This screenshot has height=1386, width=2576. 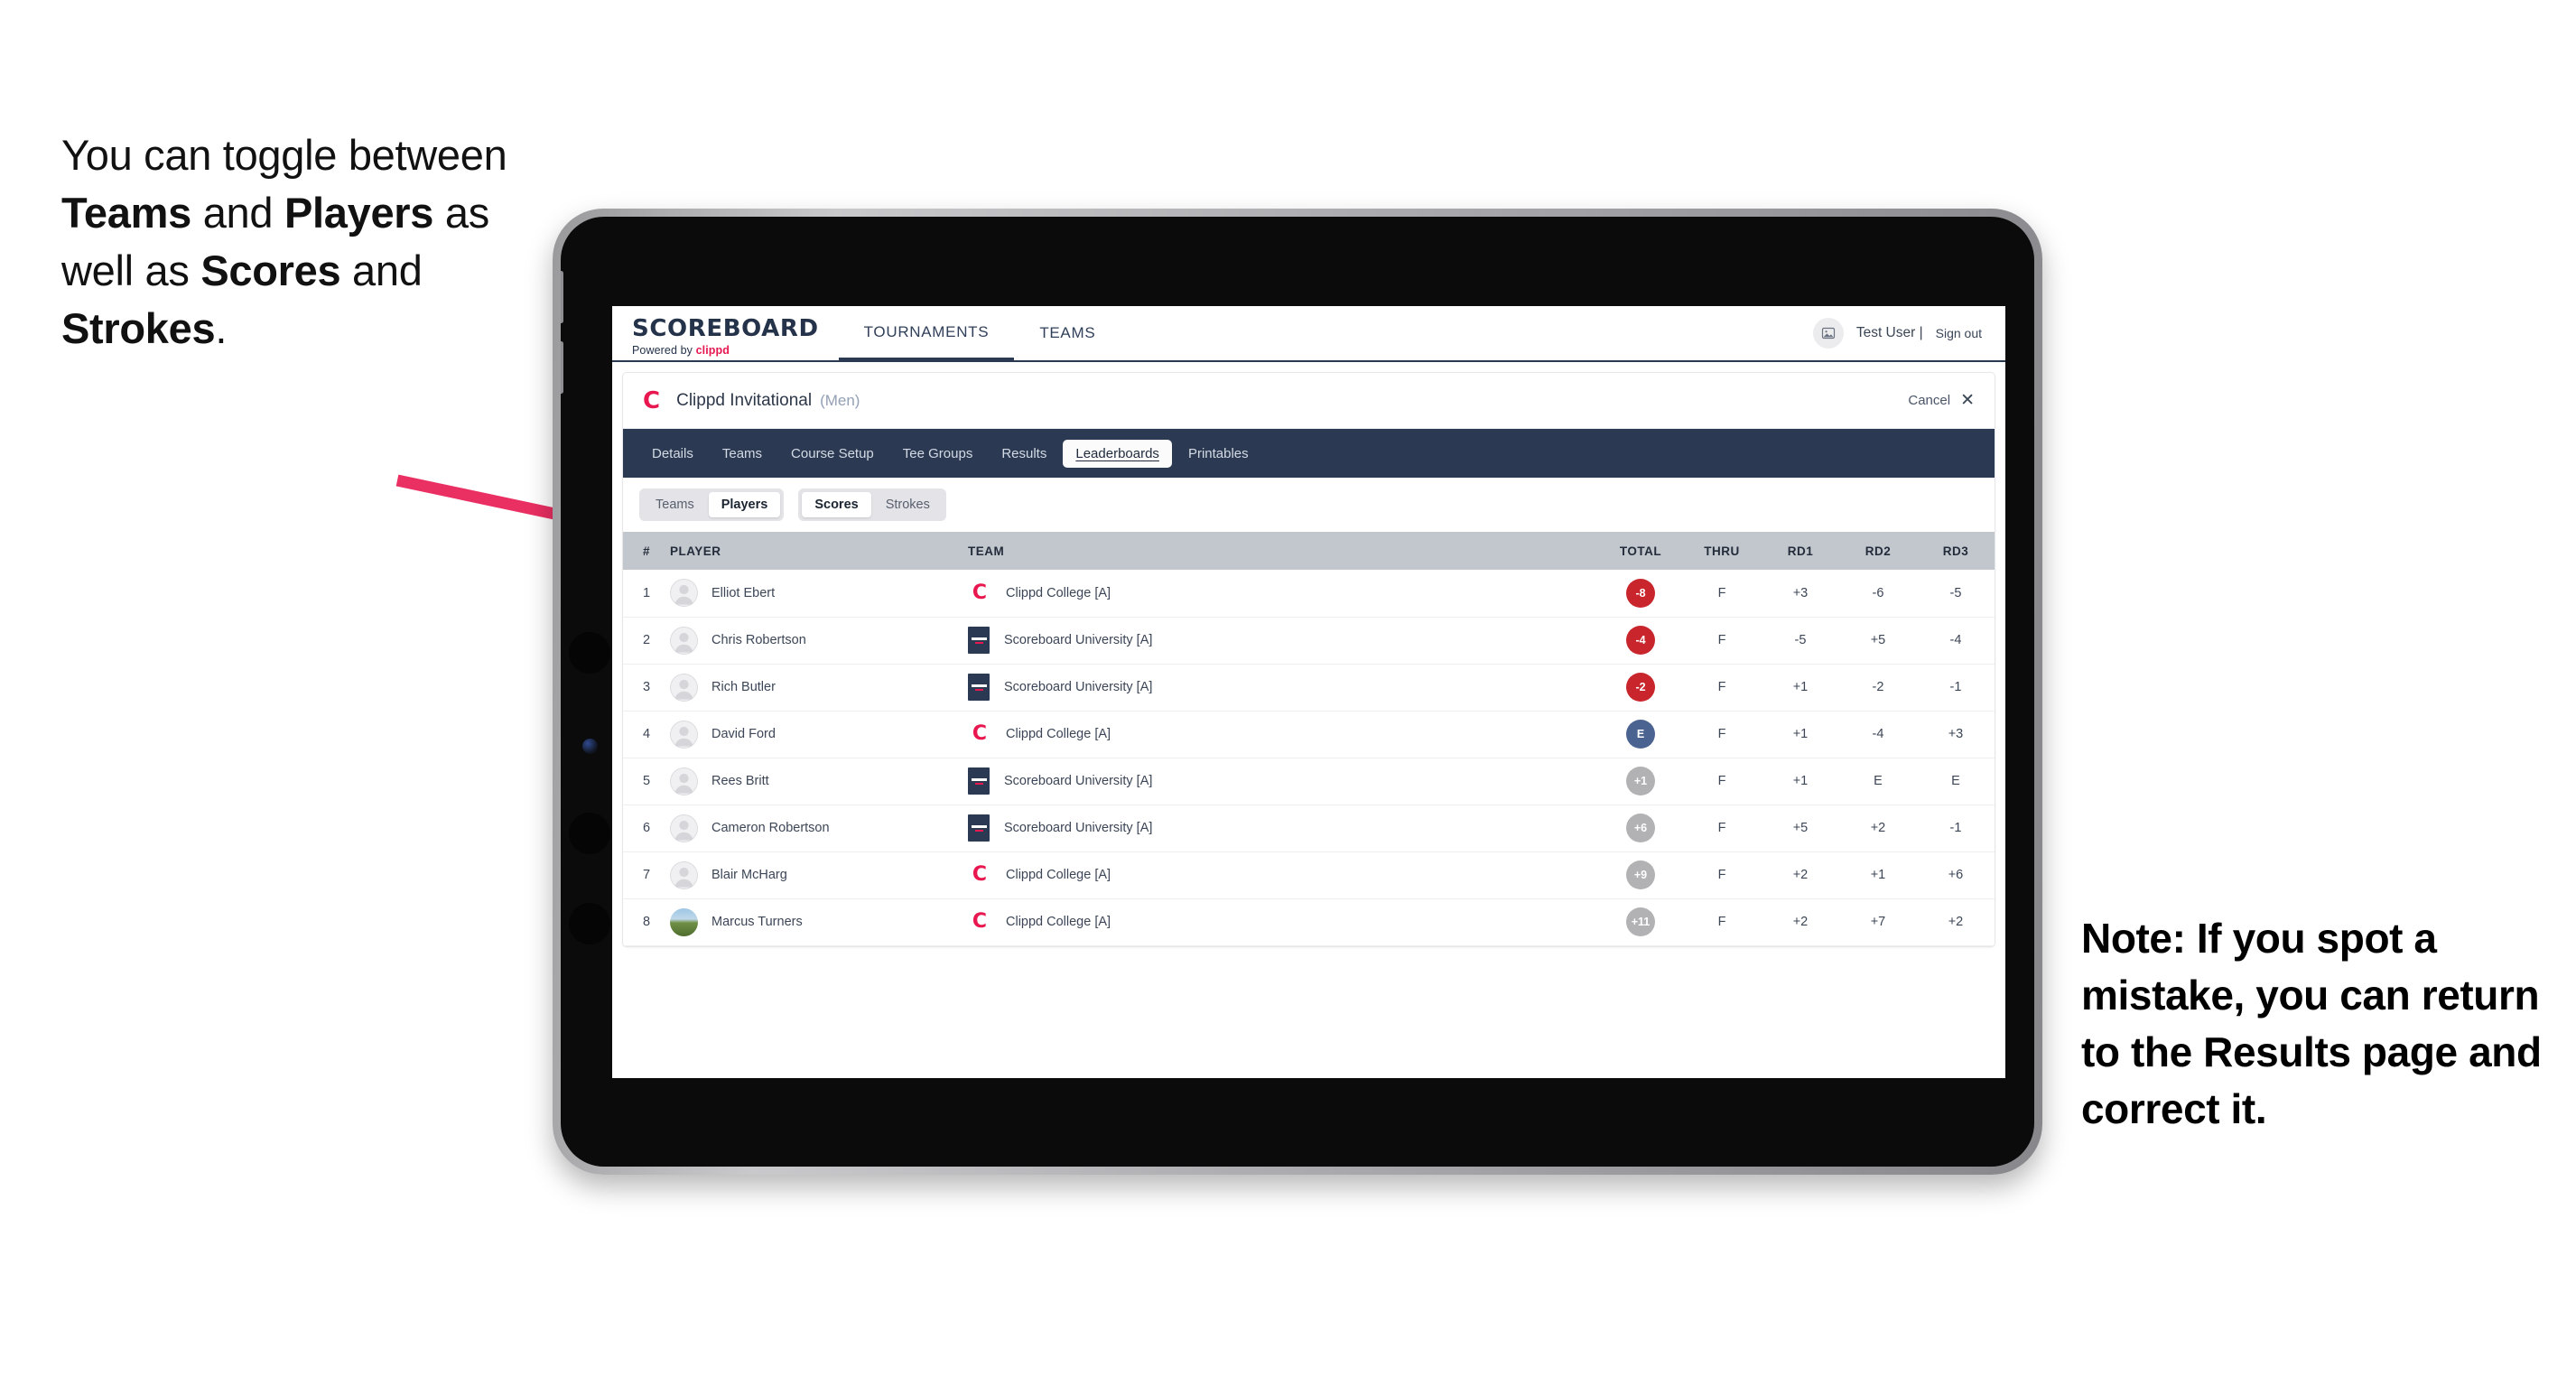 I want to click on col-rd3: RD3, so click(x=1956, y=551).